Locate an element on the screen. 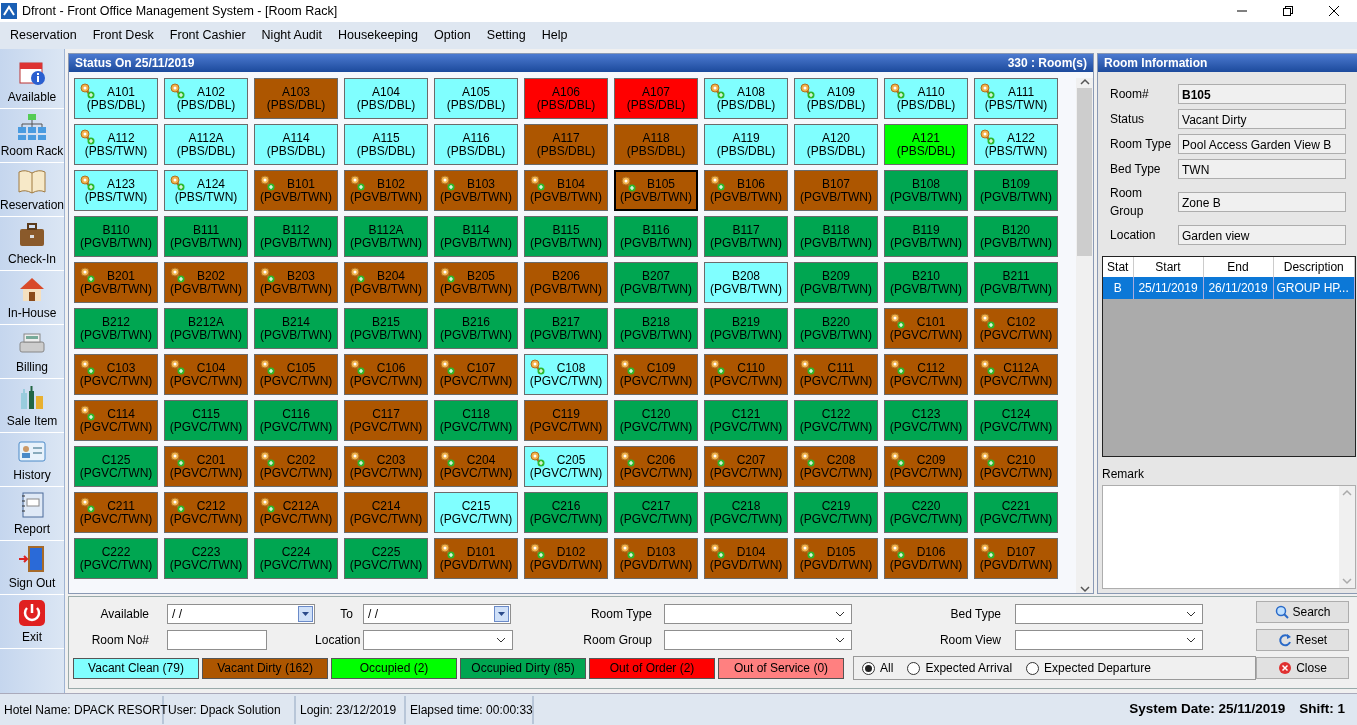 The image size is (1357, 725). room-tile: B114 (PGVB/TWN) is located at coordinates (476, 236).